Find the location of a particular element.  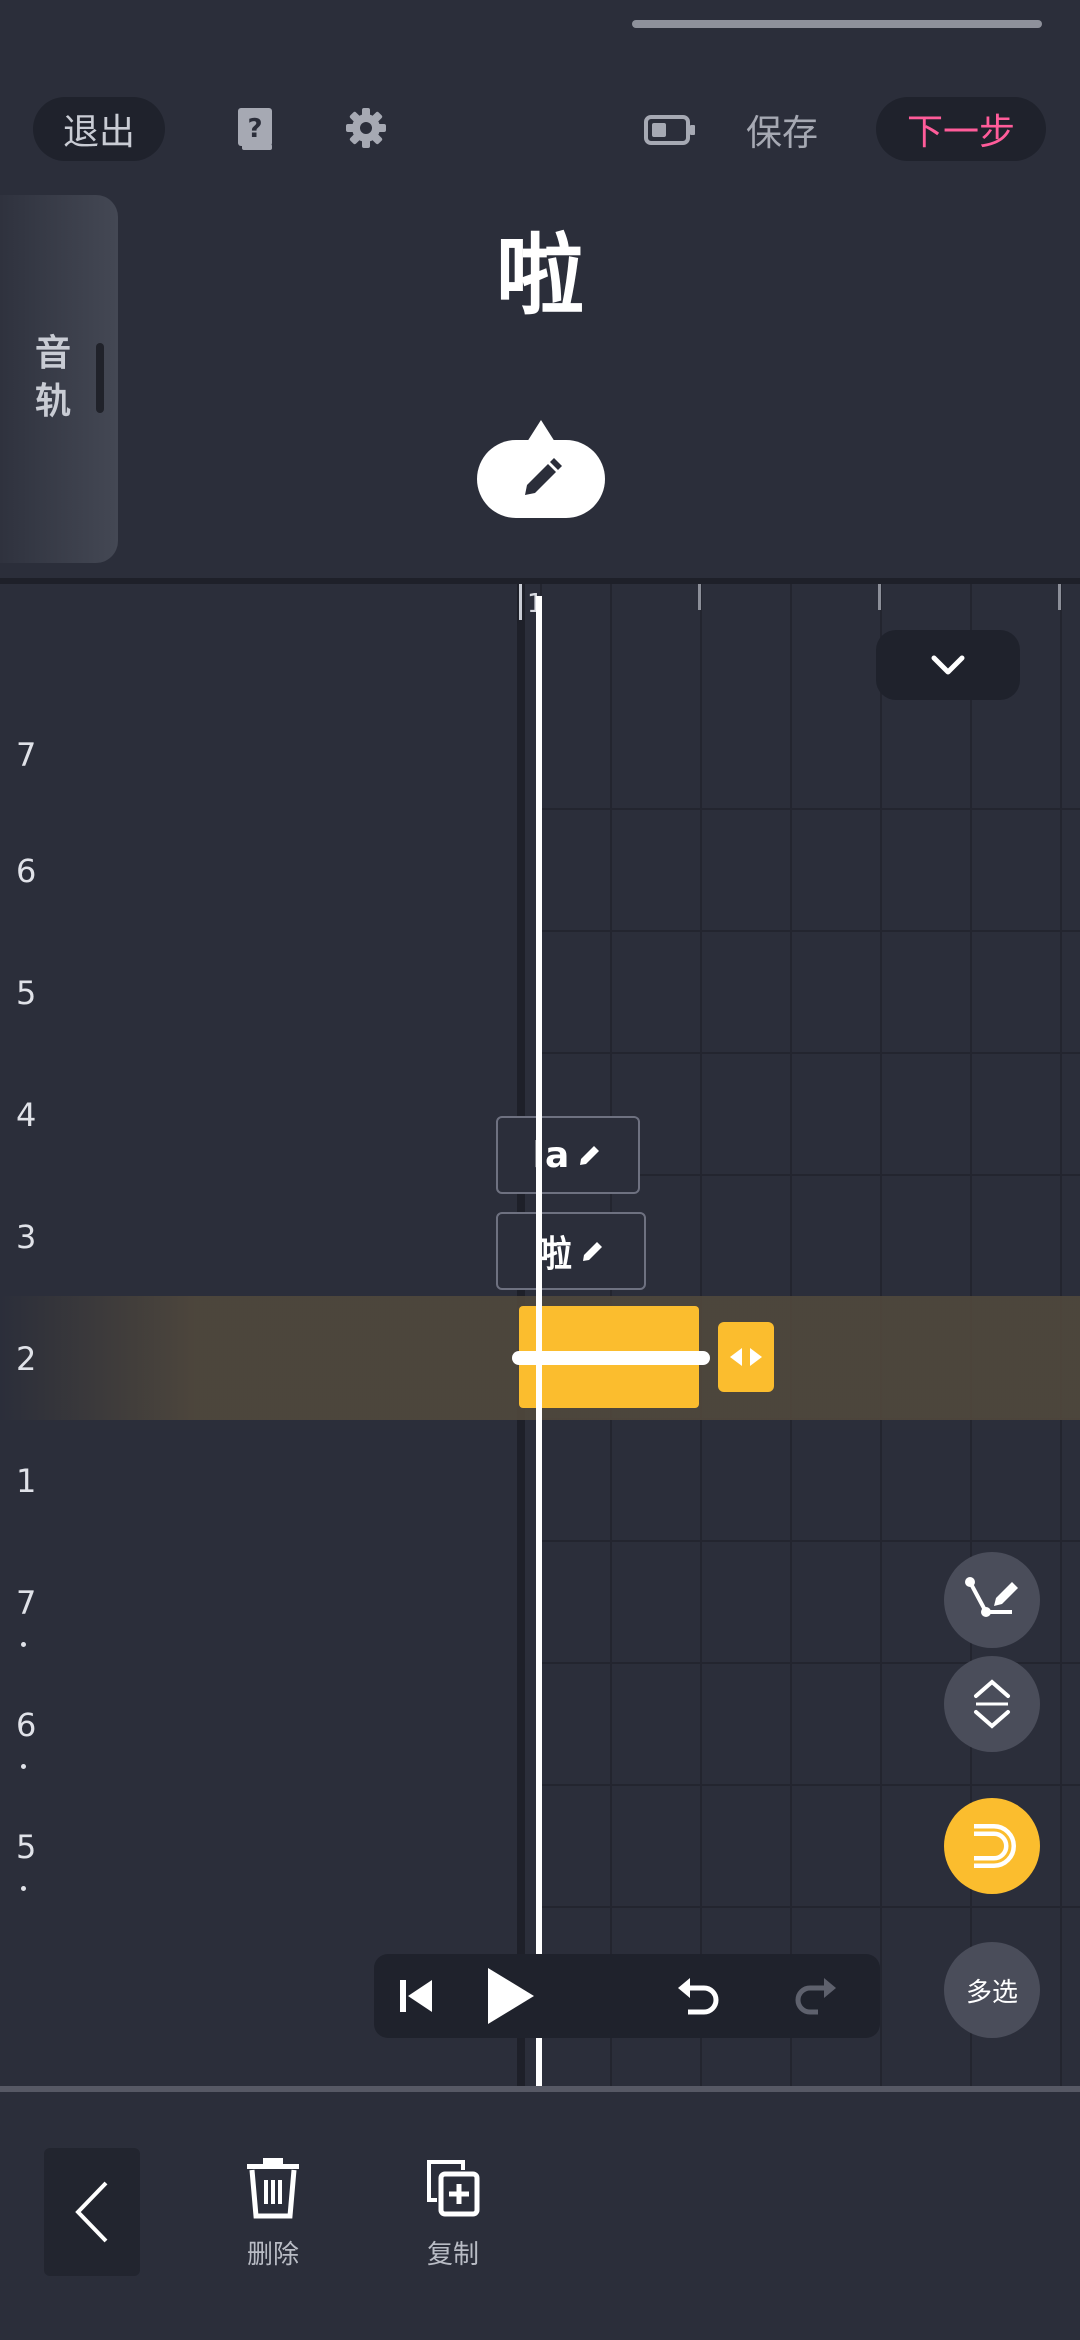

exit-button: 退出 is located at coordinates (99, 129).